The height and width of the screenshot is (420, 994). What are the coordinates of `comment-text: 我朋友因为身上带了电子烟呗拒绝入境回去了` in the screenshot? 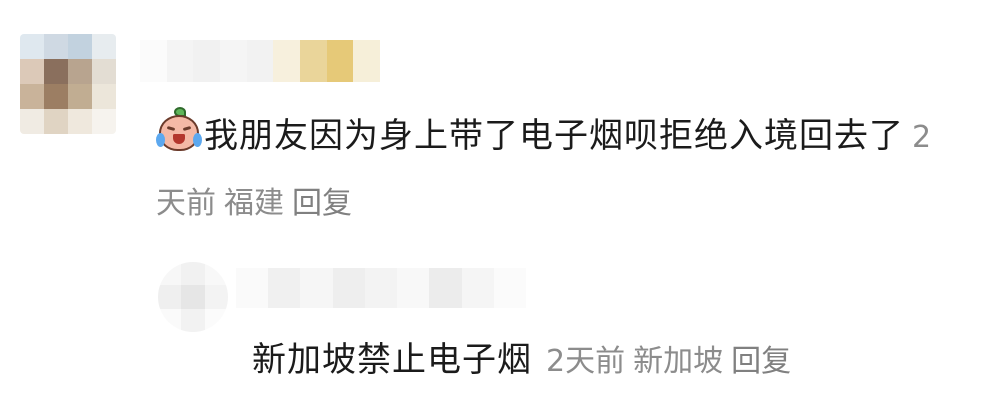 It's located at (554, 136).